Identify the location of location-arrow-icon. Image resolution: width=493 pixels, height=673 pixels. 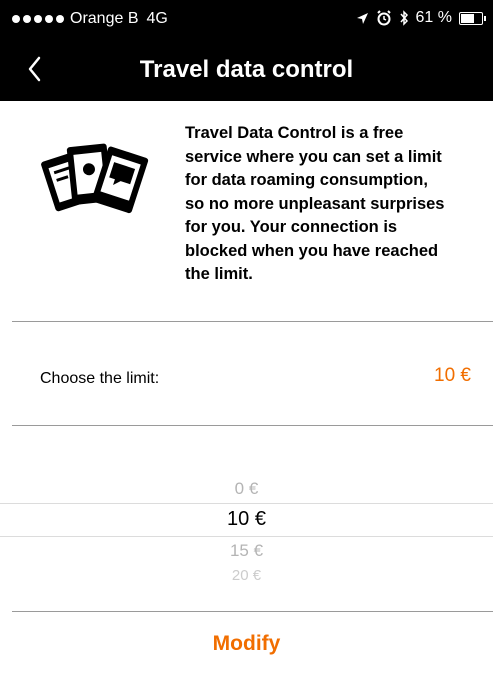
(362, 18).